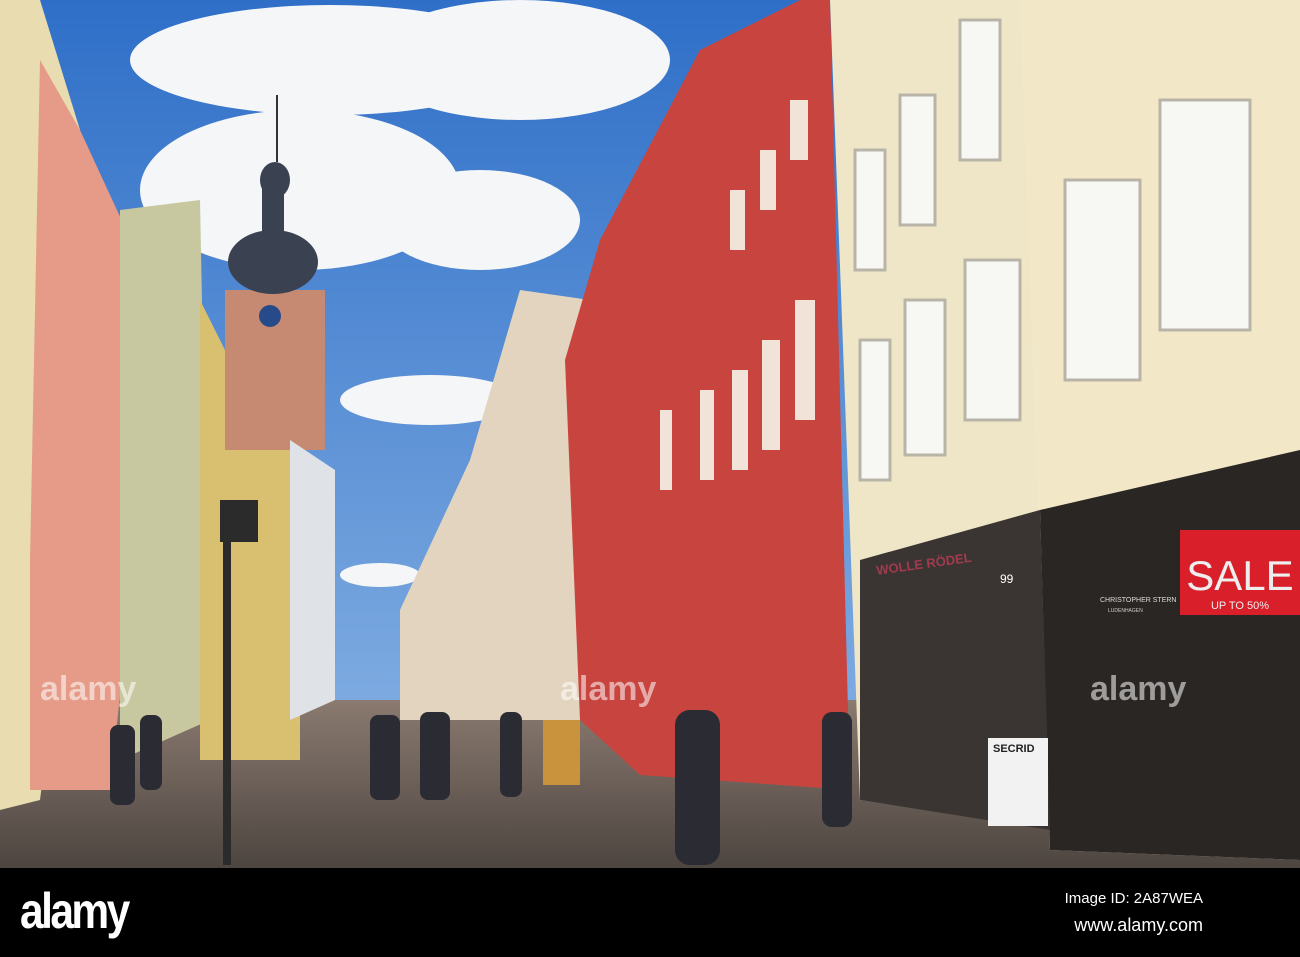 Image resolution: width=1300 pixels, height=957 pixels. What do you see at coordinates (75, 911) in the screenshot?
I see `alamy-logo: alamy` at bounding box center [75, 911].